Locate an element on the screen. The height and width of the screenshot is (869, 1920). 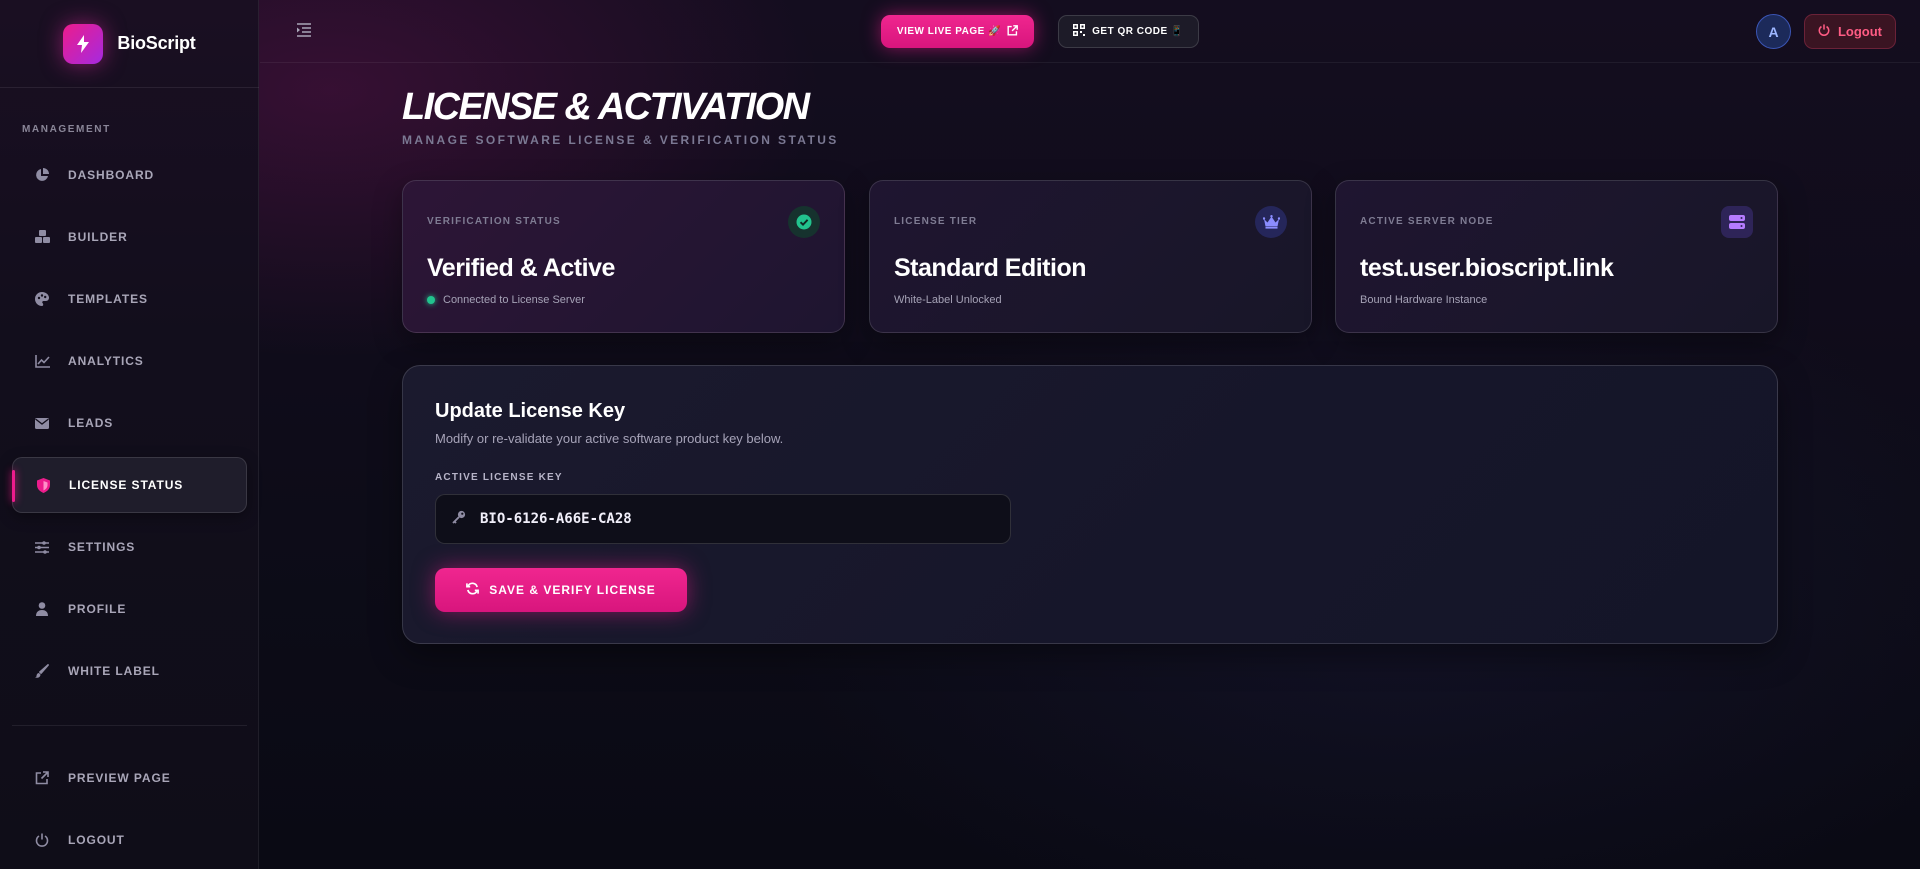
sidebar-item-label: LEADS is located at coordinates (91, 423).